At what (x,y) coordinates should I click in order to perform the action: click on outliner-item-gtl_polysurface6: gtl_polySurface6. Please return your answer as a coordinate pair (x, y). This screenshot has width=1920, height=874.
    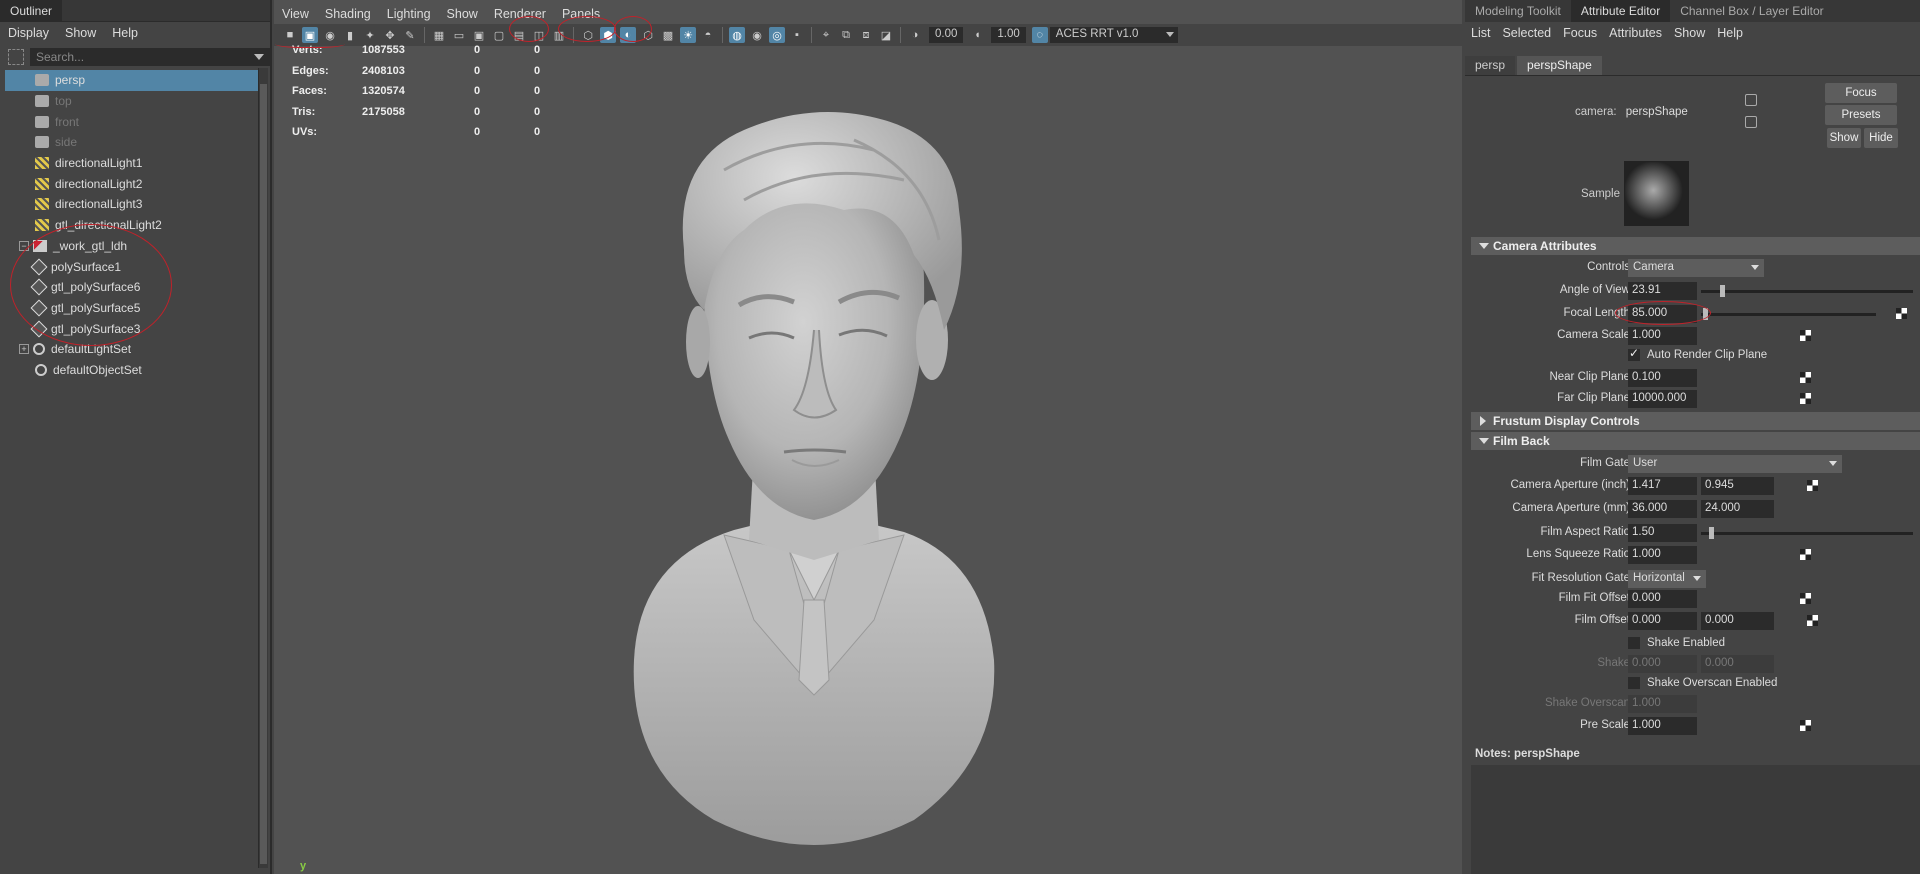
    Looking at the image, I should click on (131, 287).